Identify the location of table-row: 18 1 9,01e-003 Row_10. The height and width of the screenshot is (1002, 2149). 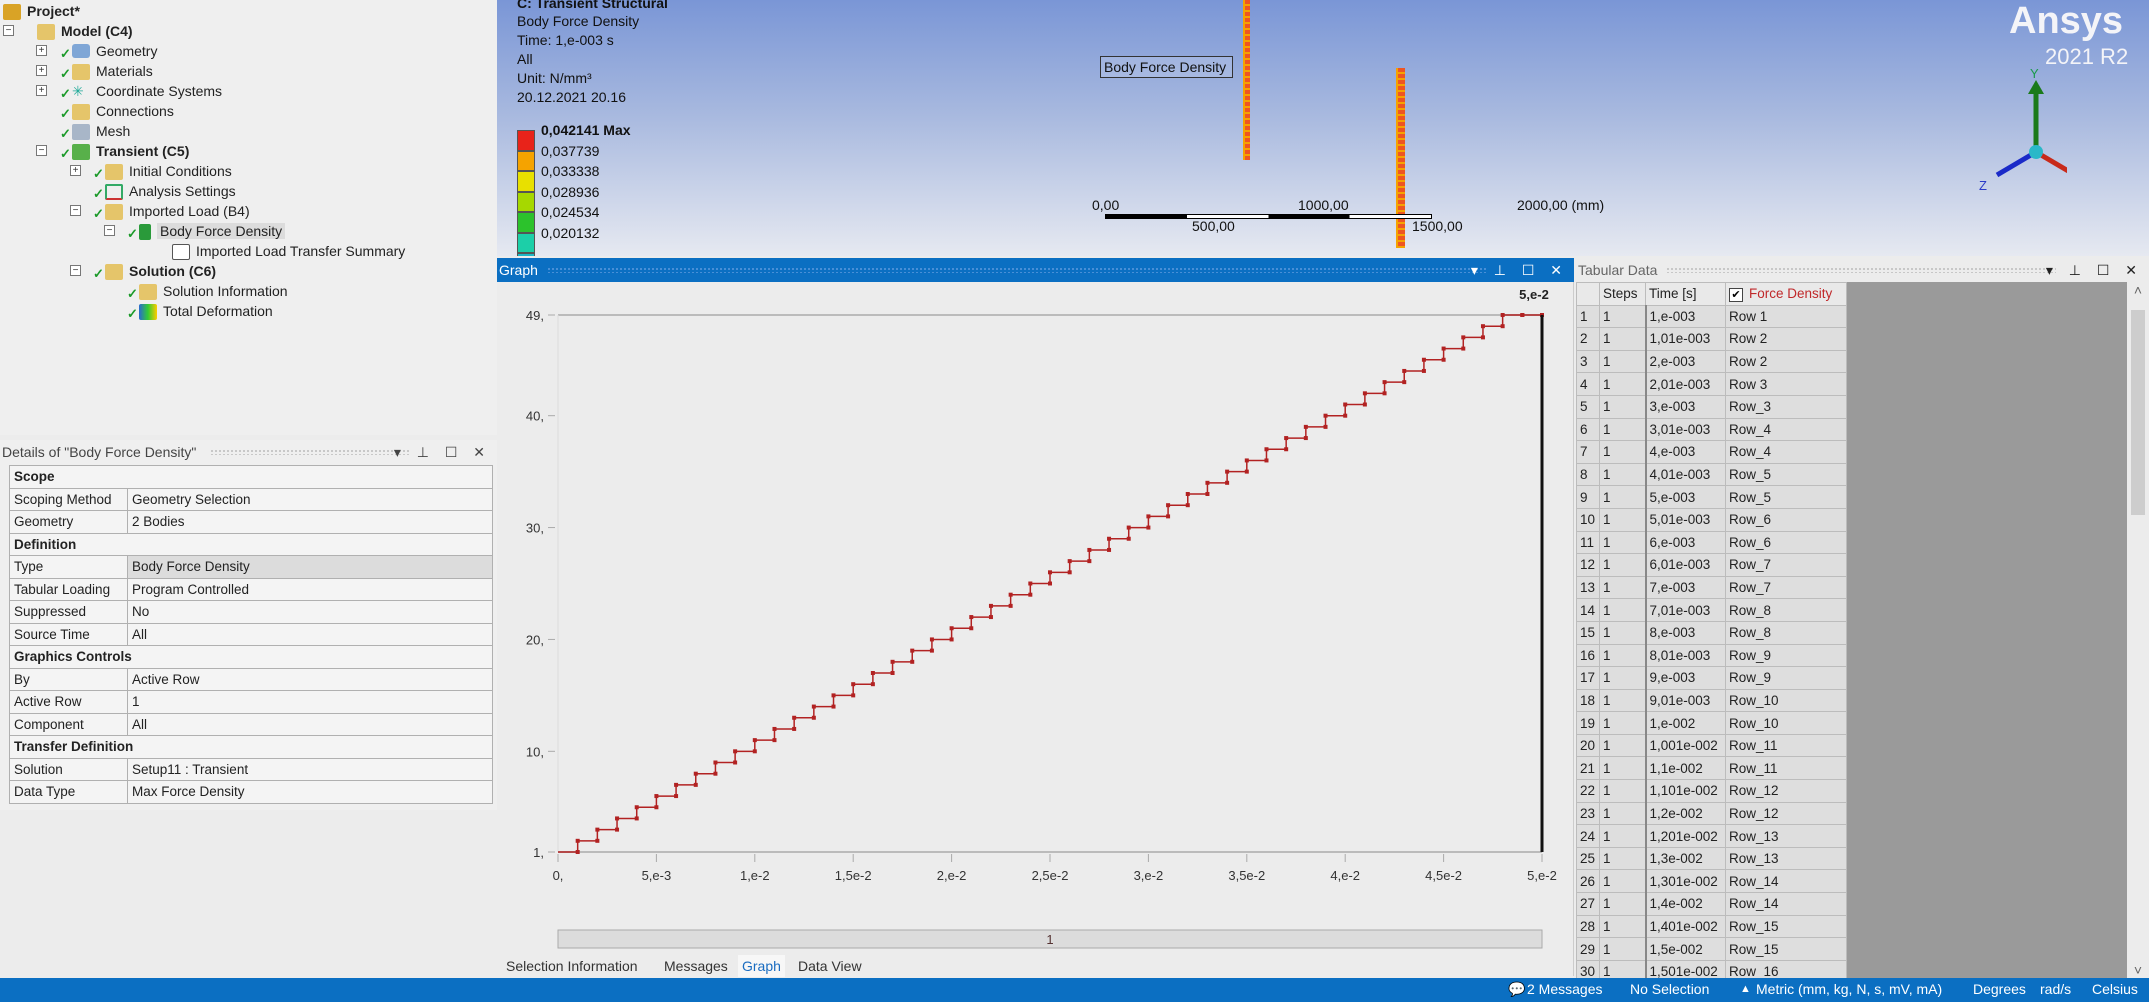
(1711, 700).